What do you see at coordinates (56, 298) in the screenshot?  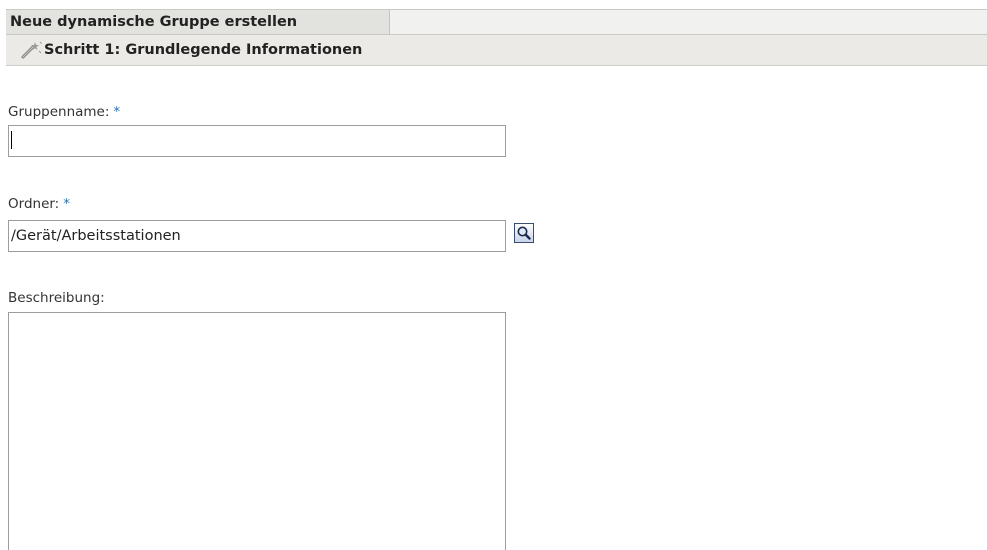 I see `description-label: Beschreibung:` at bounding box center [56, 298].